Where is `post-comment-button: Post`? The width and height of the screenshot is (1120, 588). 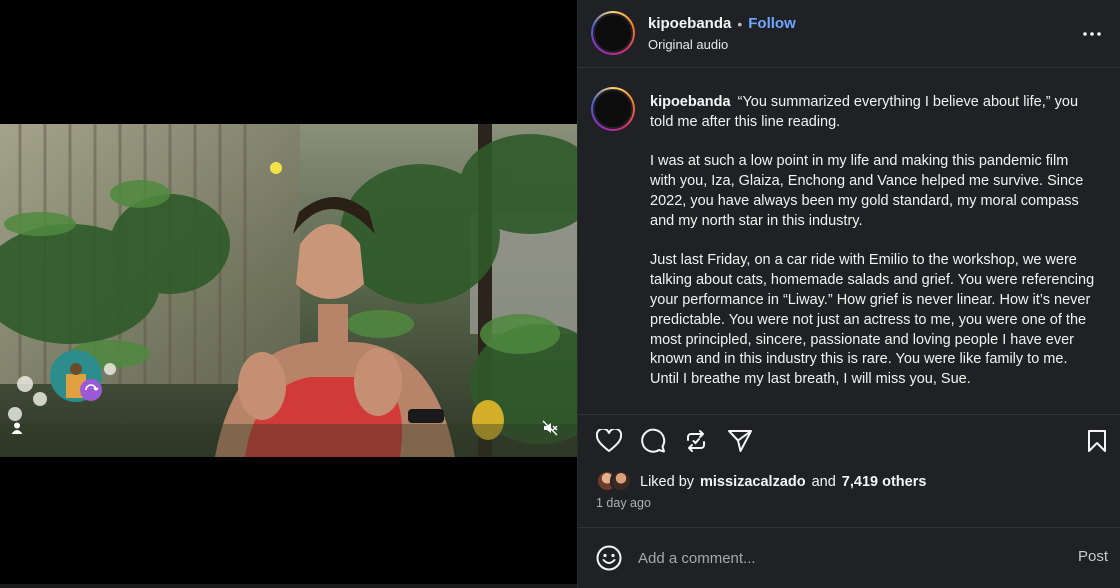
post-comment-button: Post is located at coordinates (1093, 556).